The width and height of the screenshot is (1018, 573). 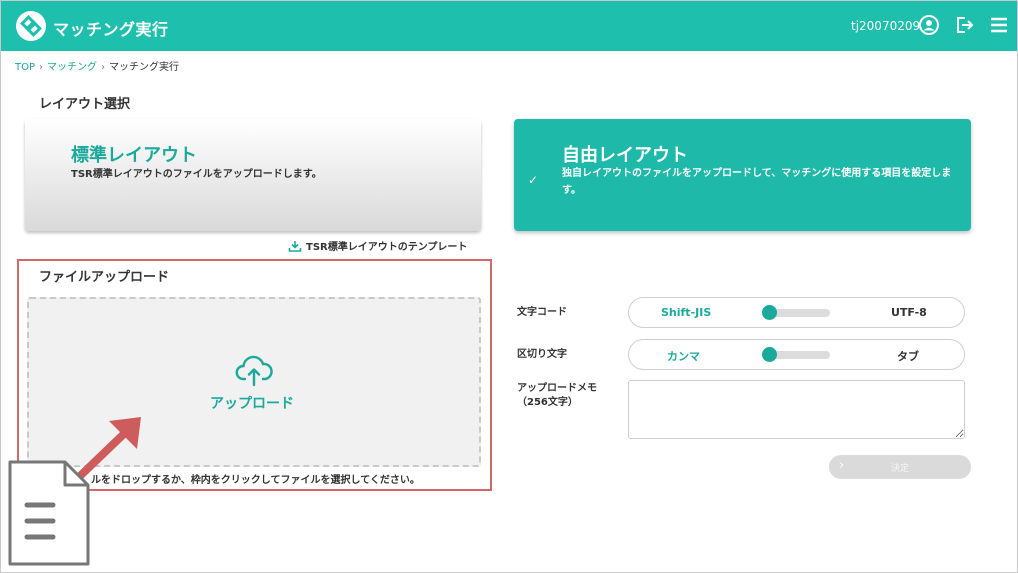 I want to click on memo-label-line2: （256文字）, so click(x=547, y=402).